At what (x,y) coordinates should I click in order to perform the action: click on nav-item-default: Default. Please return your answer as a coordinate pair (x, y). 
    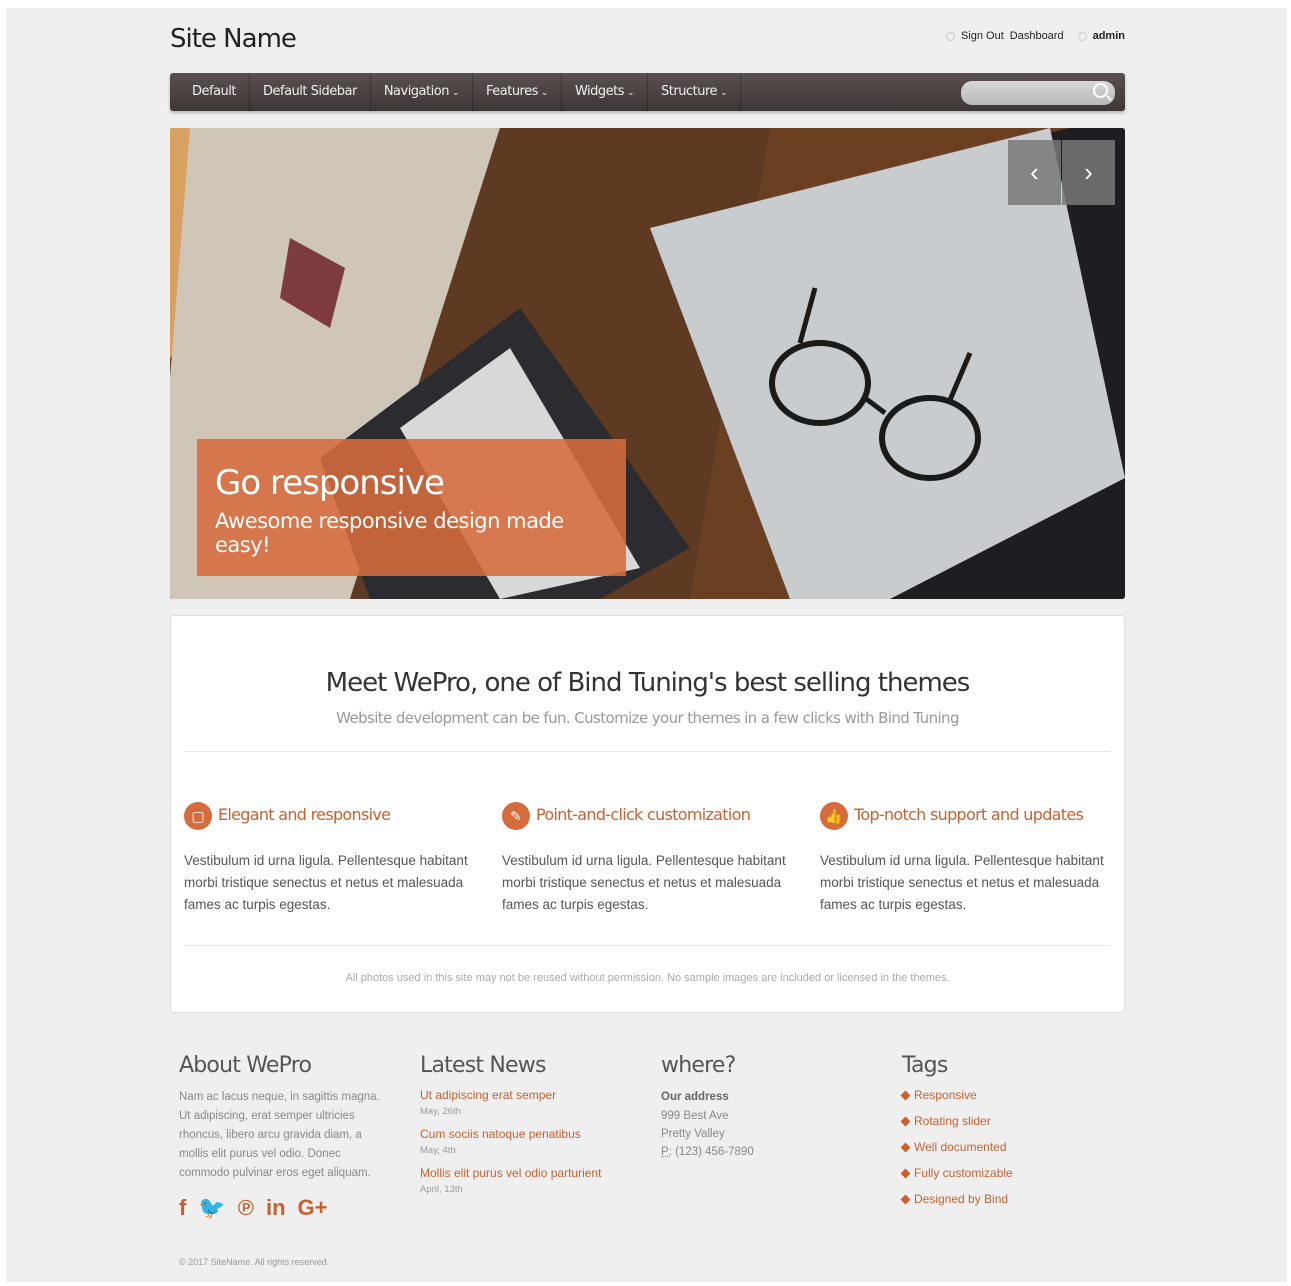
    Looking at the image, I should click on (210, 92).